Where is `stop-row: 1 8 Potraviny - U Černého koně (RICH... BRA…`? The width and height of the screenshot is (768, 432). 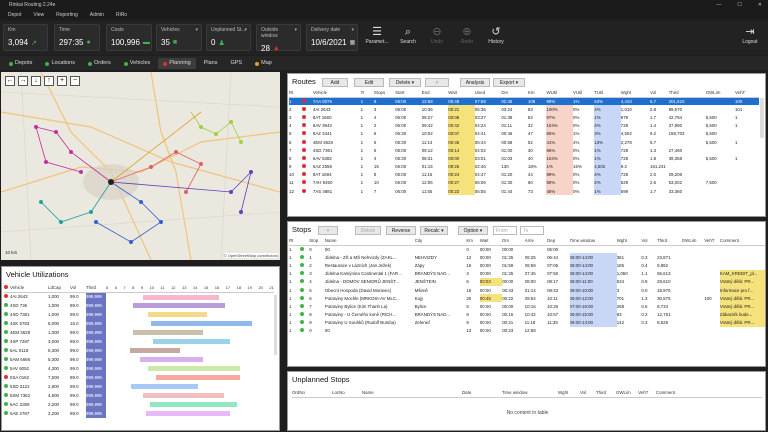 stop-row: 1 8 Potraviny - U Černého koně (RICH... BRA… is located at coordinates (527, 314).